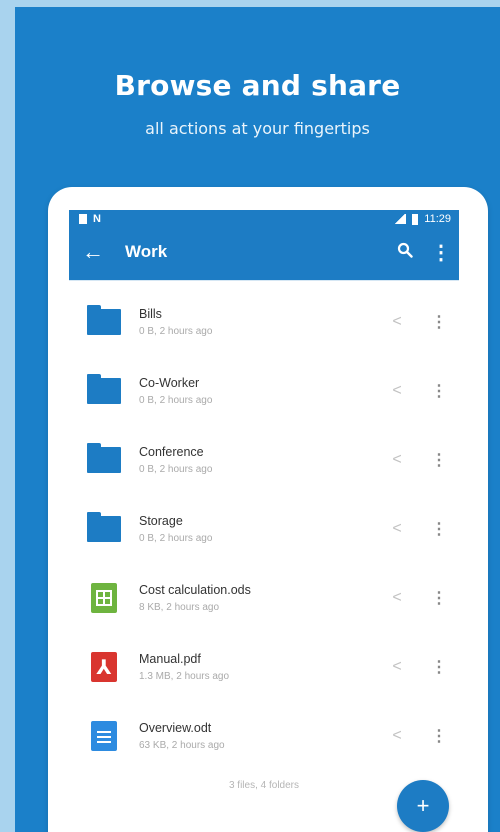 This screenshot has width=500, height=832. Describe the element at coordinates (150, 313) in the screenshot. I see `file-name: Bills` at that location.